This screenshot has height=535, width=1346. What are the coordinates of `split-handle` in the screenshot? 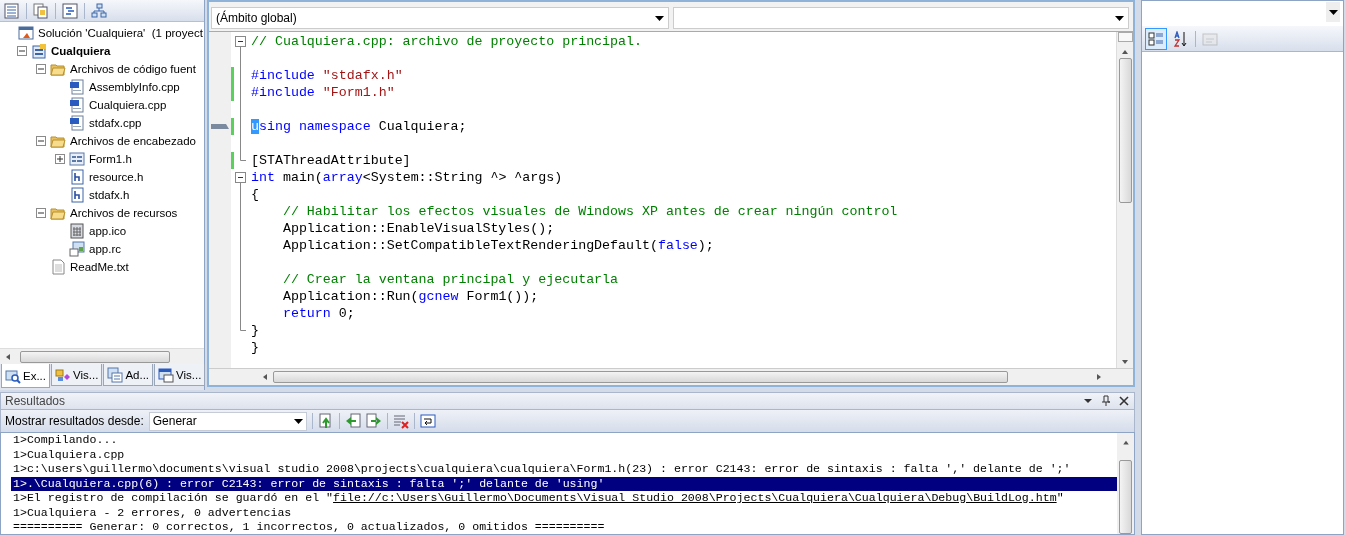 It's located at (1125, 37).